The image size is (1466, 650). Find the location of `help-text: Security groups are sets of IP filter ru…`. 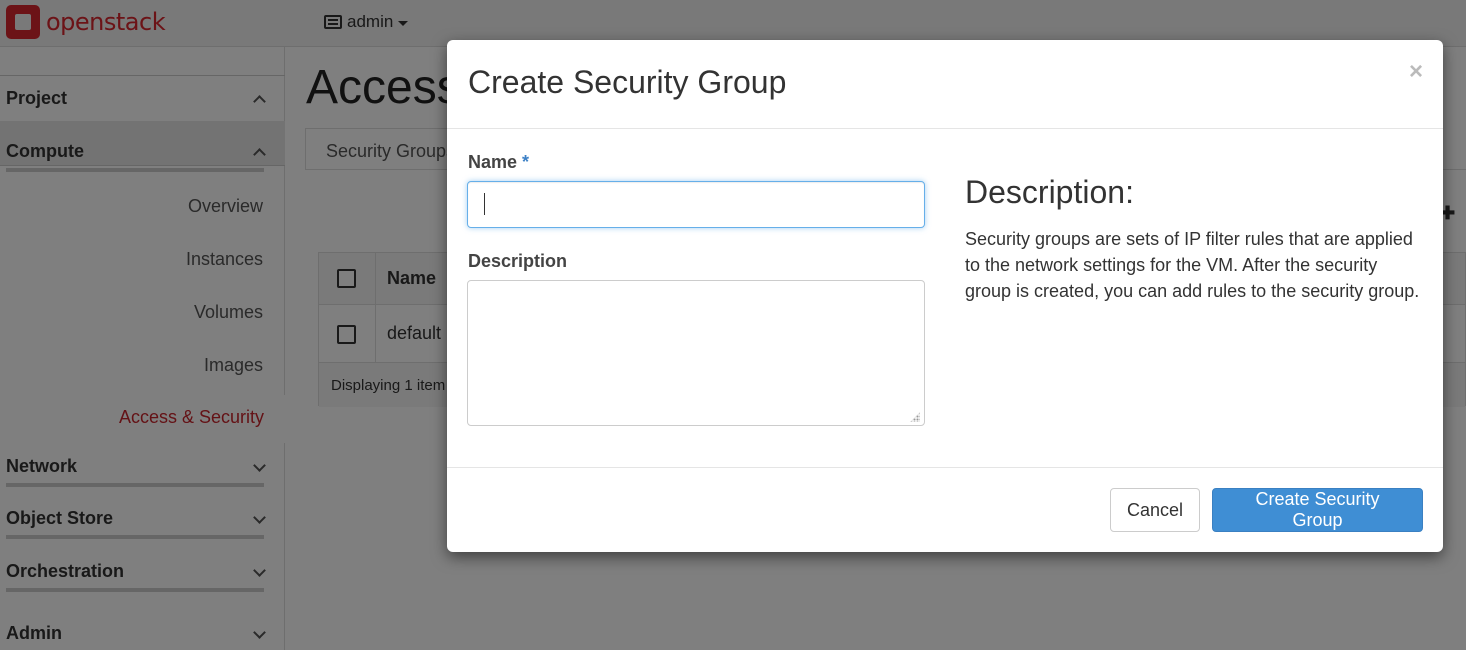

help-text: Security groups are sets of IP filter ru… is located at coordinates (1192, 265).